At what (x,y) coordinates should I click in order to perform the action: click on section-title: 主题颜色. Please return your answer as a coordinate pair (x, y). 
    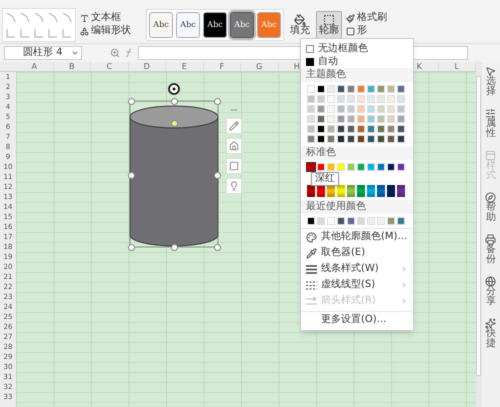
    Looking at the image, I should click on (357, 75).